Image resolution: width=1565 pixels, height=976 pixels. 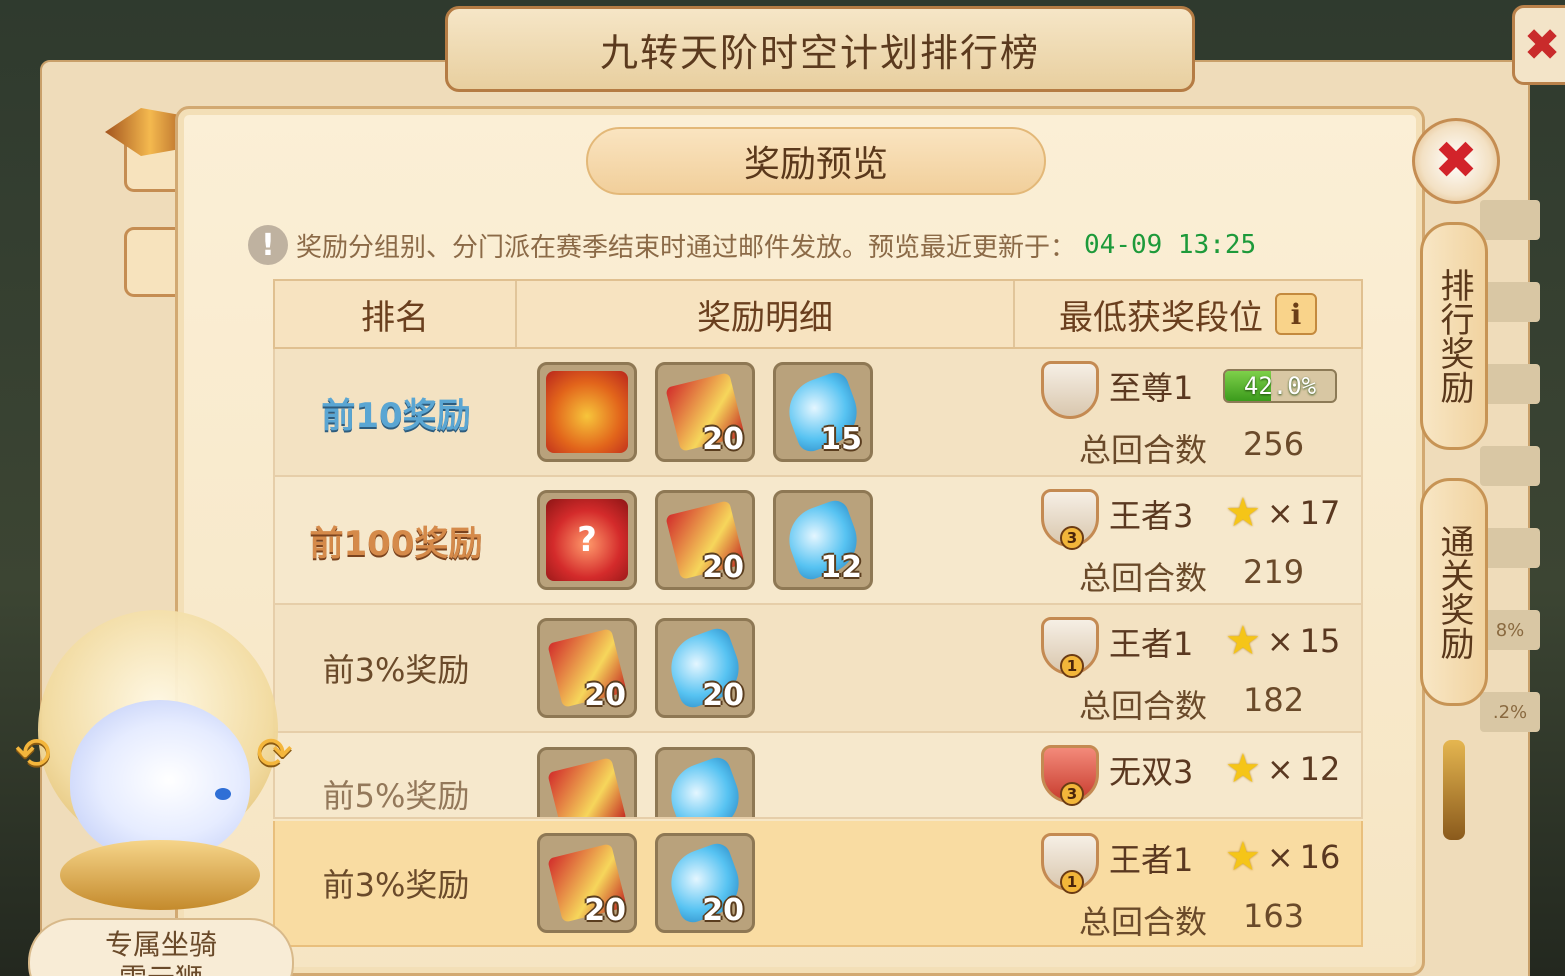 I want to click on table-row: 前3%奖励 20 20 1 王者1 ★ × 15 总回合数 182, so click(x=818, y=669).